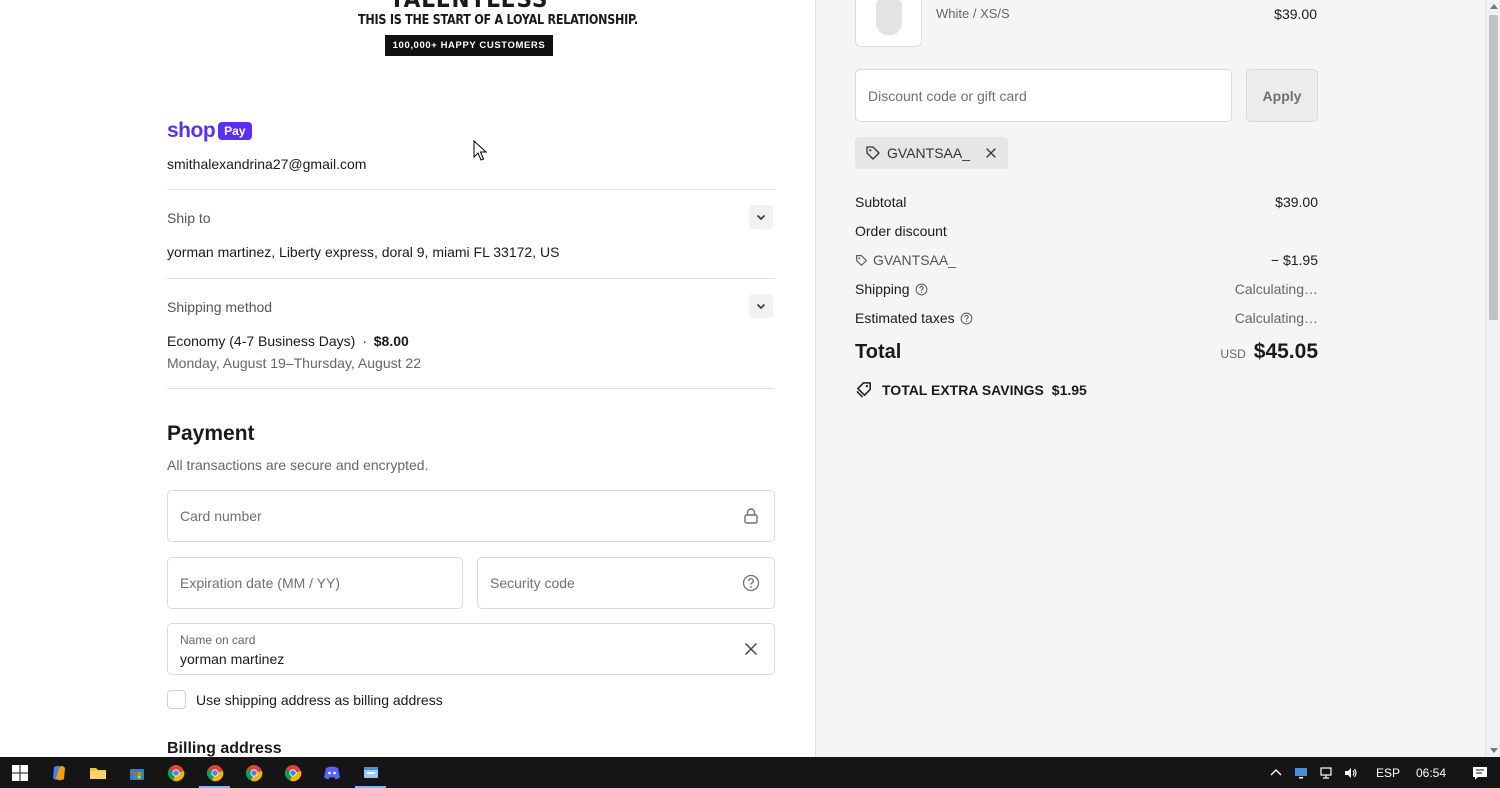 The width and height of the screenshot is (1500, 788). Describe the element at coordinates (1388, 773) in the screenshot. I see `input-language: ESP` at that location.